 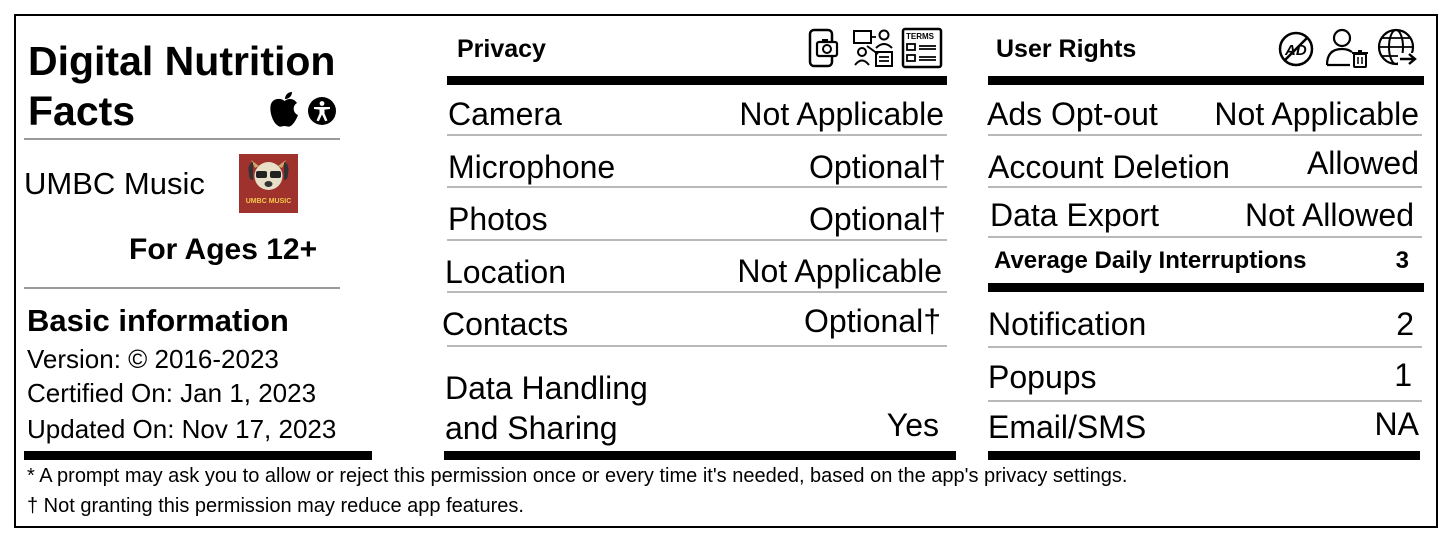 I want to click on privacy-value-contacts: Optional†, so click(x=872, y=321).